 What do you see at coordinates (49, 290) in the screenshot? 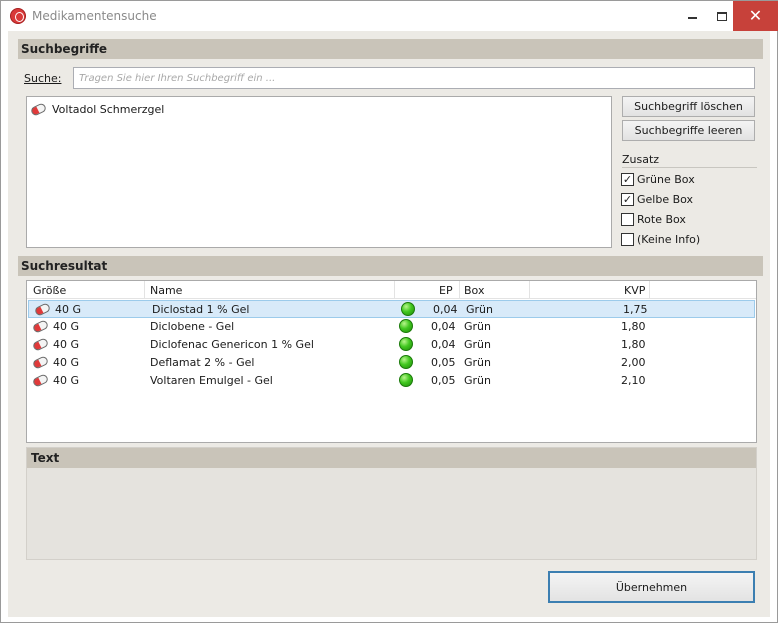
I see `column-header-groesse: Größe` at bounding box center [49, 290].